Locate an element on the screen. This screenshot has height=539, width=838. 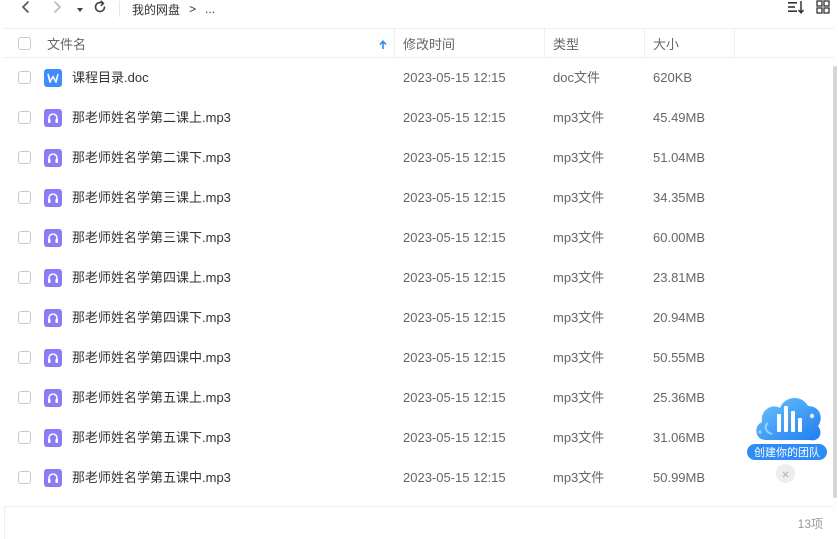
grid-view-icon is located at coordinates (823, 9).